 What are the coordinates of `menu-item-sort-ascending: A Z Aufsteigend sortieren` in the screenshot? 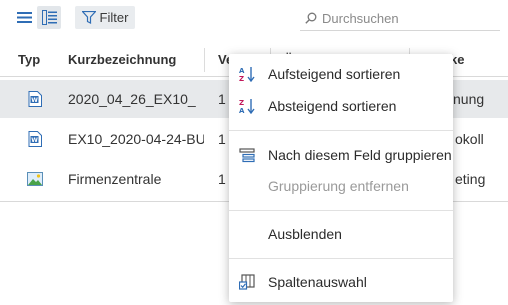 It's located at (341, 74).